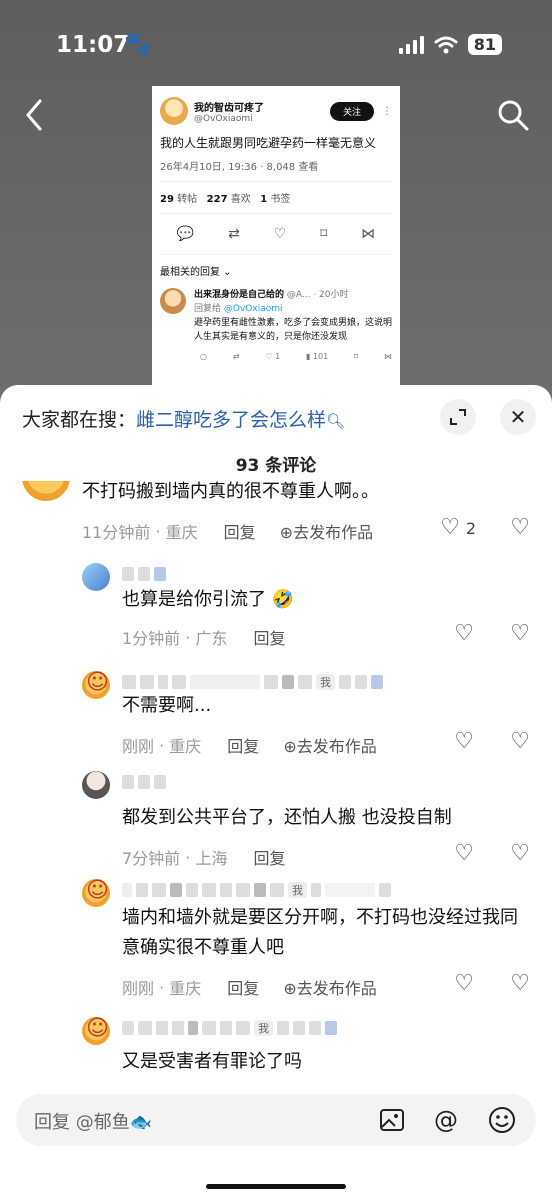  I want to click on emoji-icon, so click(502, 1120).